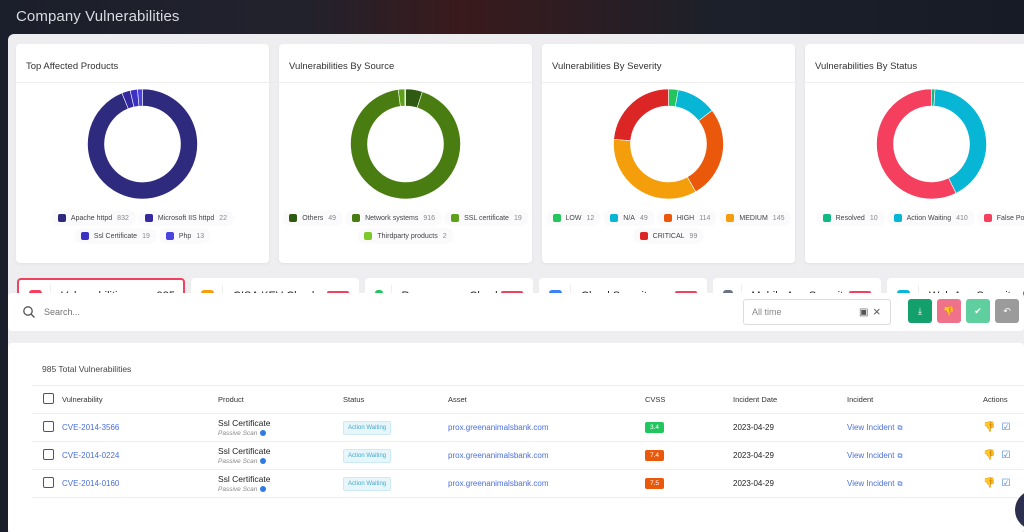  I want to click on legend-item-medium: MEDIUM 145, so click(755, 218).